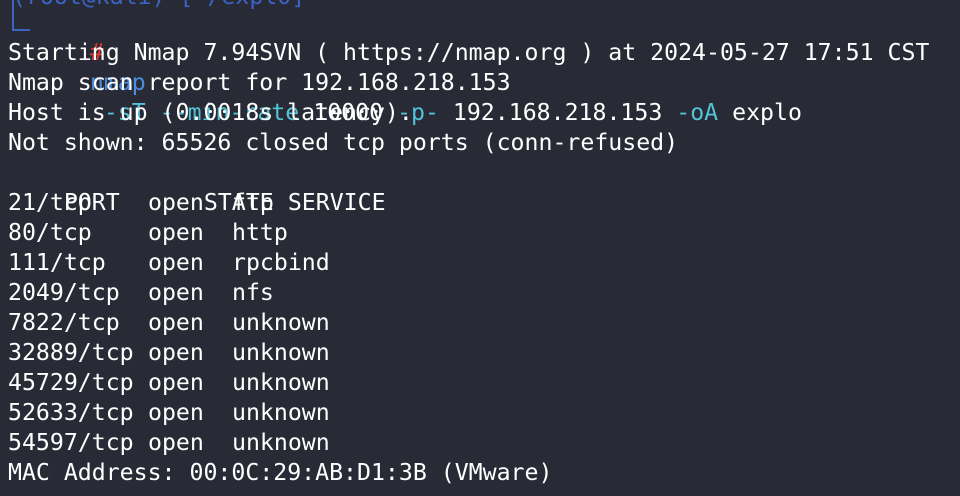  Describe the element at coordinates (71, 412) in the screenshot. I see `port-port: 52633/tcp` at that location.